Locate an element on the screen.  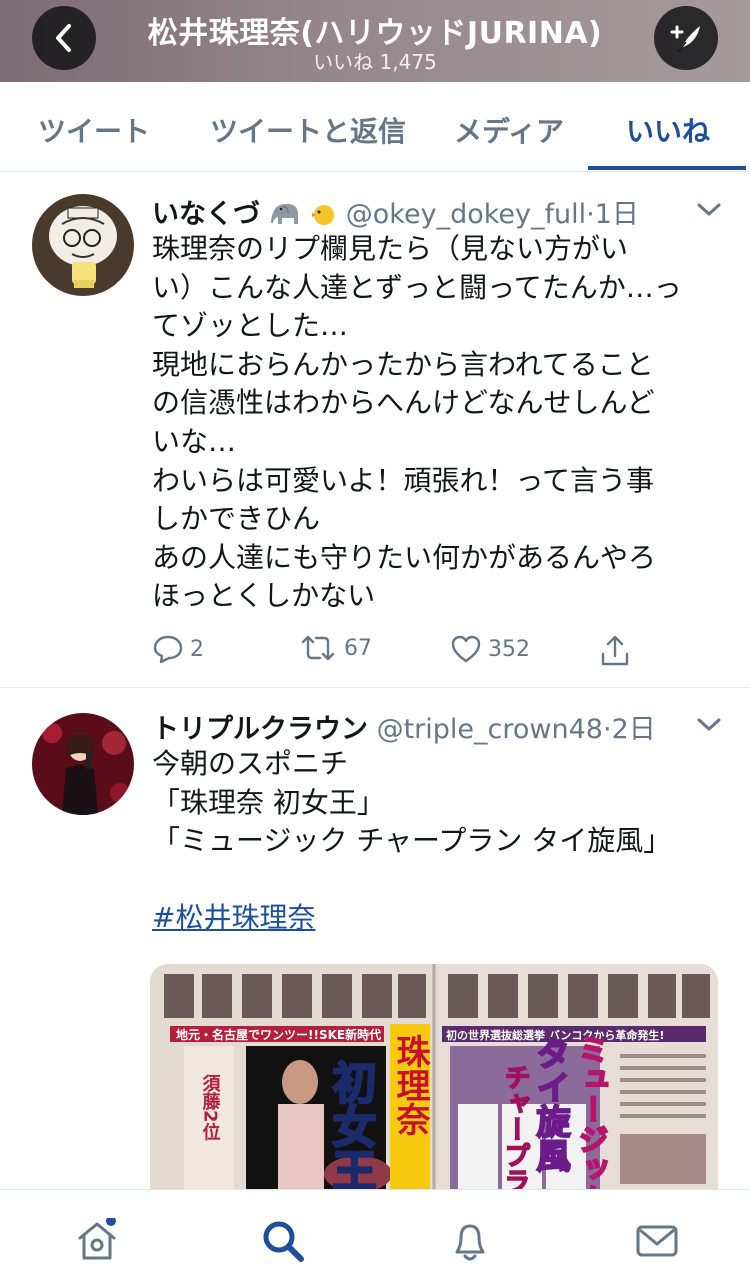
tweet-text-line: 珠理奈のリプ欄見たら（見ない方がい is located at coordinates (390, 248).